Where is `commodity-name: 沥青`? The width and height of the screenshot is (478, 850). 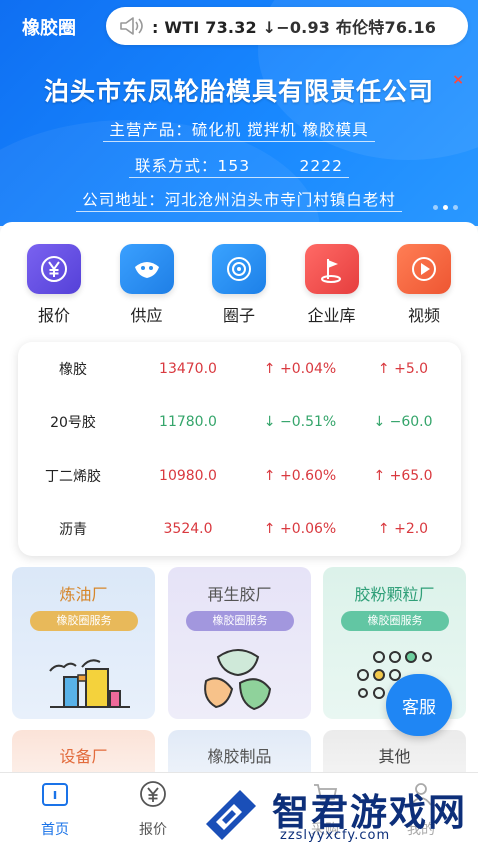 commodity-name: 沥青 is located at coordinates (73, 530).